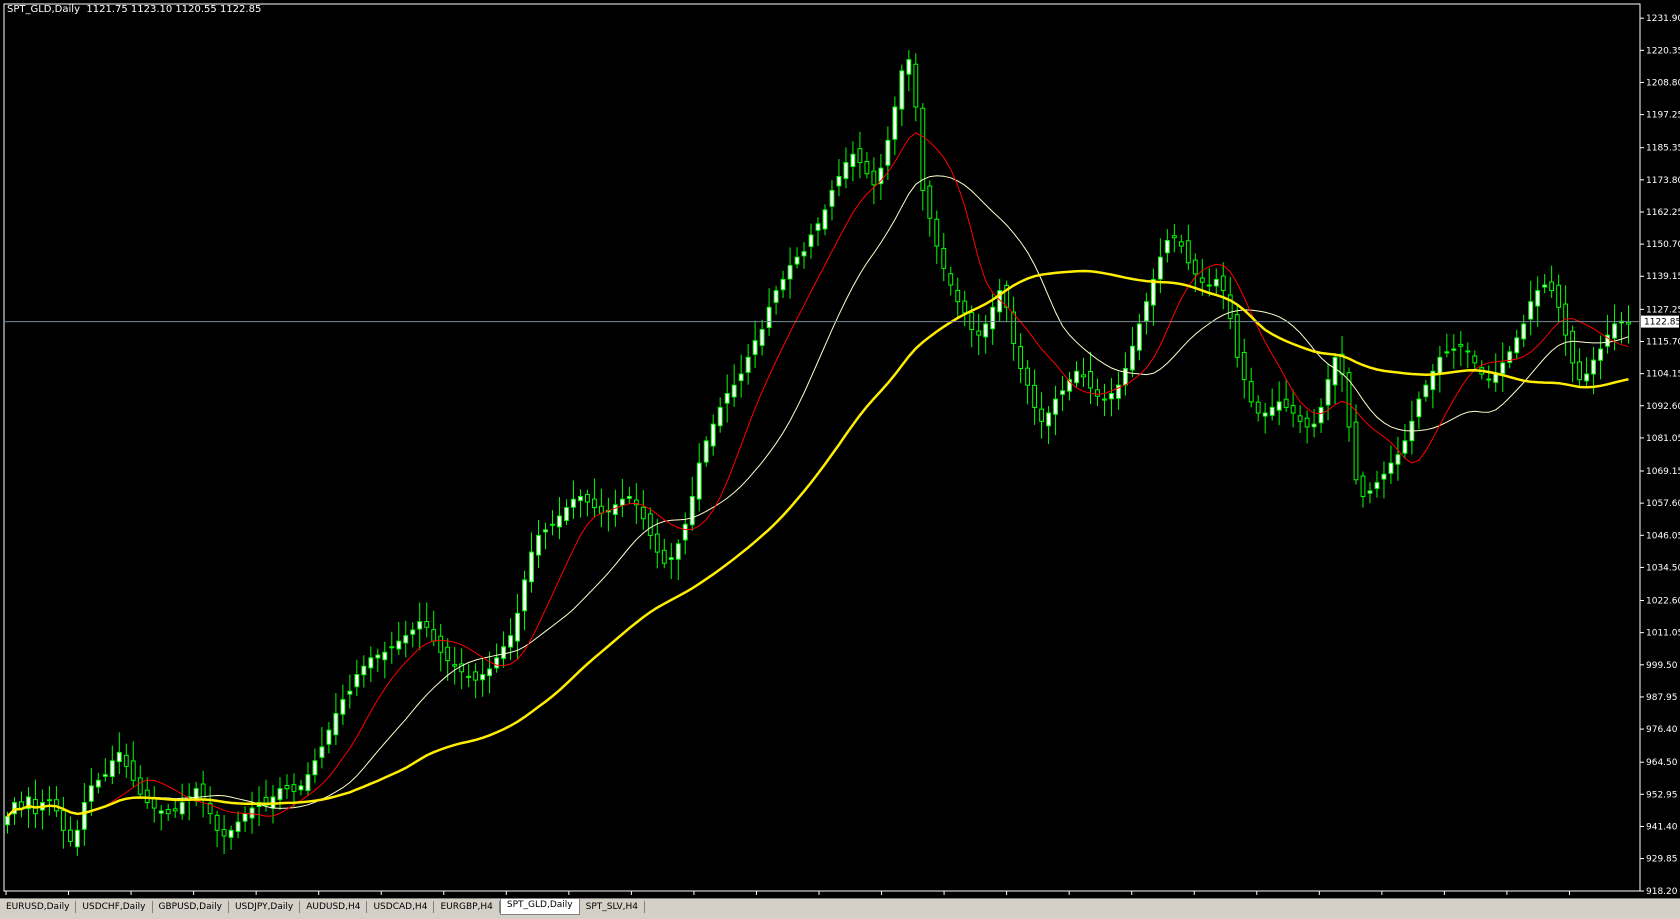 The height and width of the screenshot is (919, 1680). Describe the element at coordinates (1663, 213) in the screenshot. I see `y-tick-label: 1162.25` at that location.